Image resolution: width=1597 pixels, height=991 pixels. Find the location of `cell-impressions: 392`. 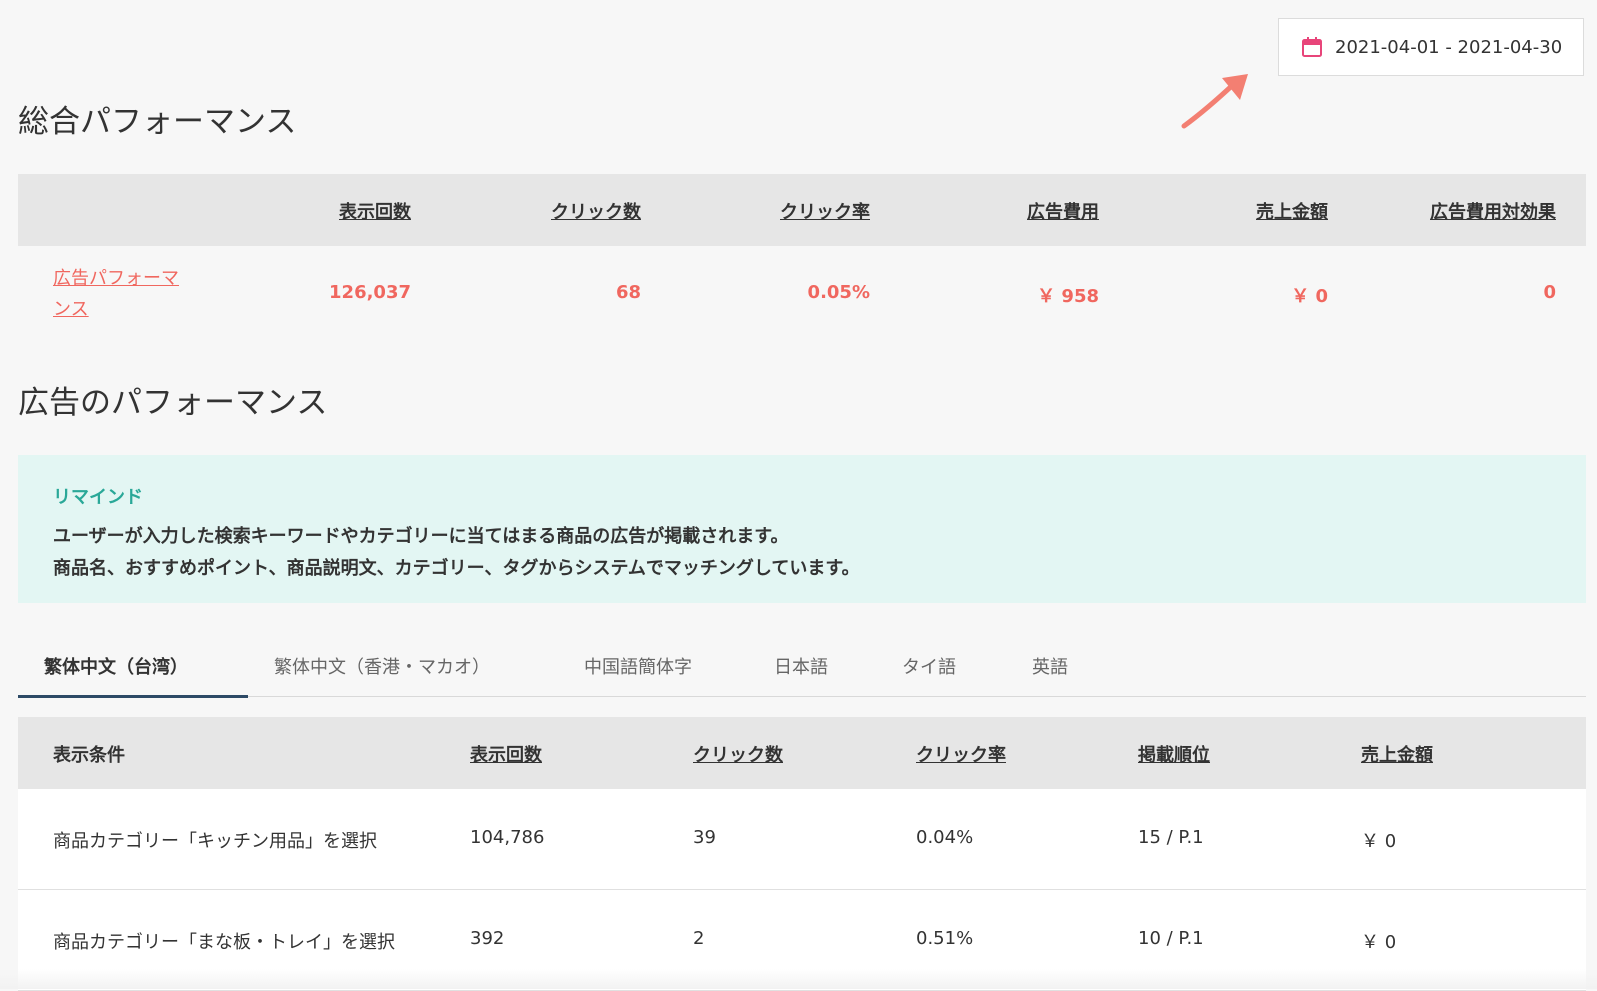

cell-impressions: 392 is located at coordinates (487, 938).